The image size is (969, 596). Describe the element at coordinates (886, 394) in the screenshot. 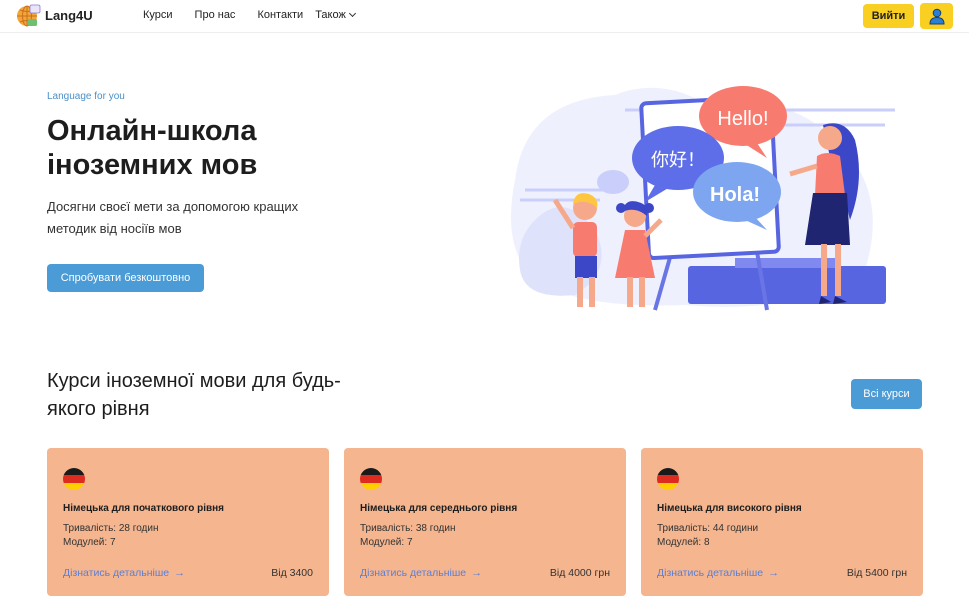

I see `all-courses-button: Всі курси` at that location.